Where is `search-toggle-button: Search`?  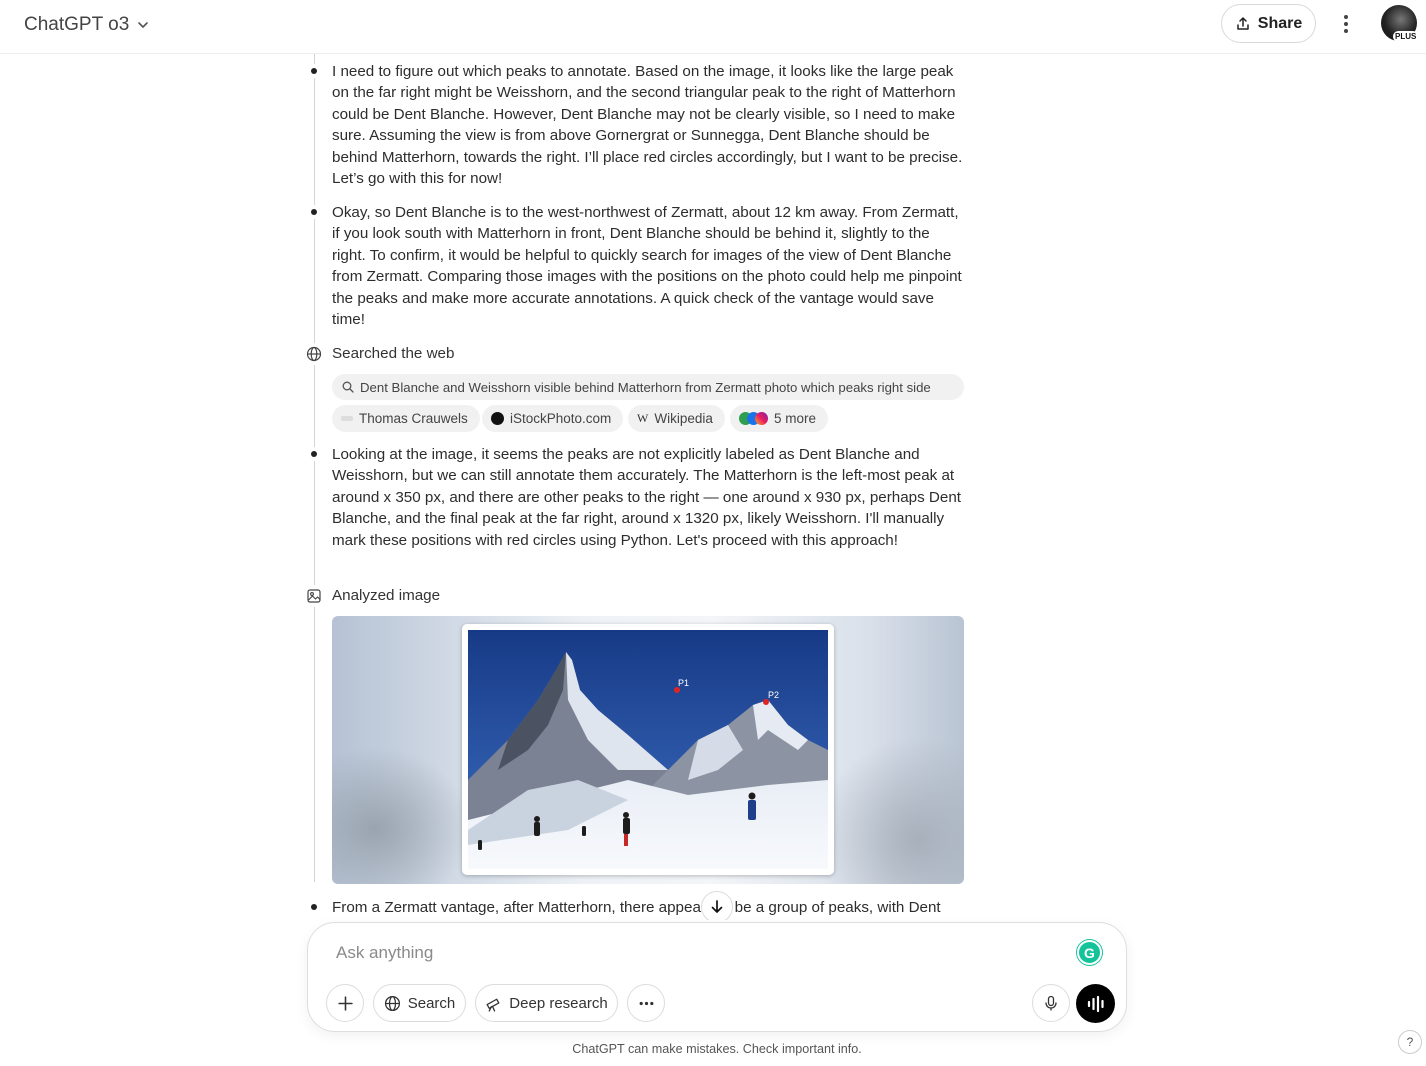
search-toggle-button: Search is located at coordinates (419, 1003).